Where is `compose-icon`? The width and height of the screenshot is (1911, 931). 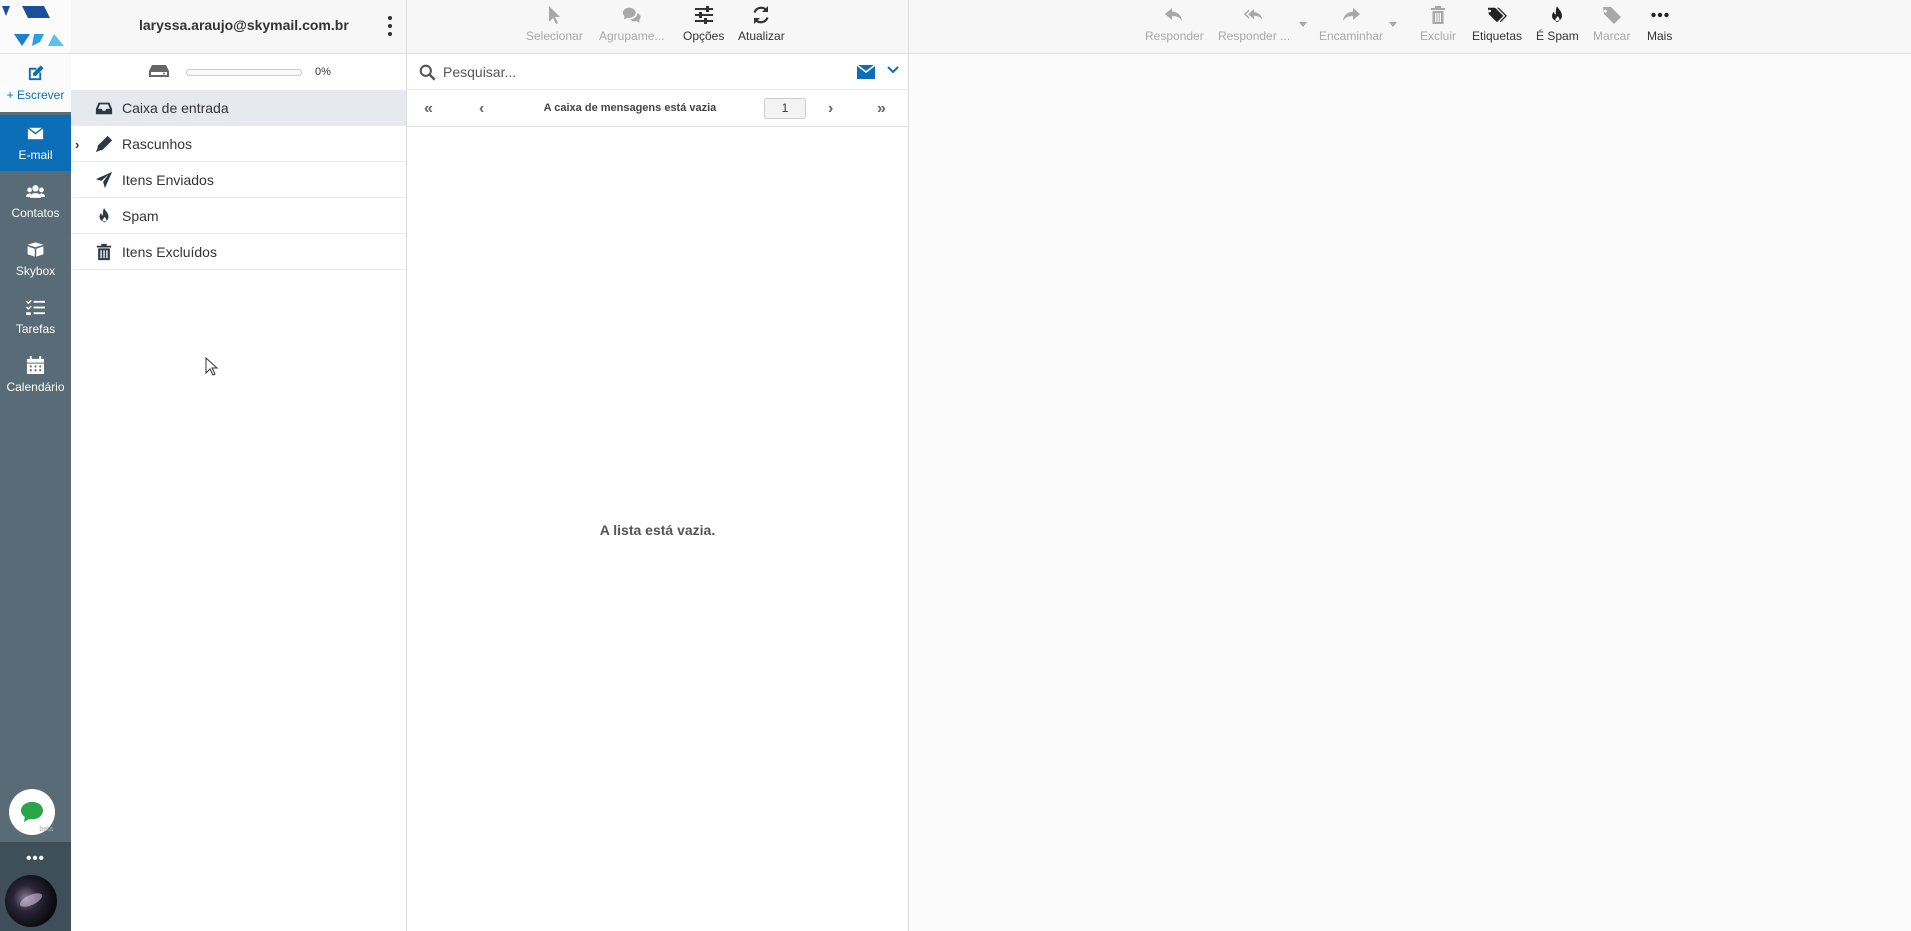 compose-icon is located at coordinates (36, 73).